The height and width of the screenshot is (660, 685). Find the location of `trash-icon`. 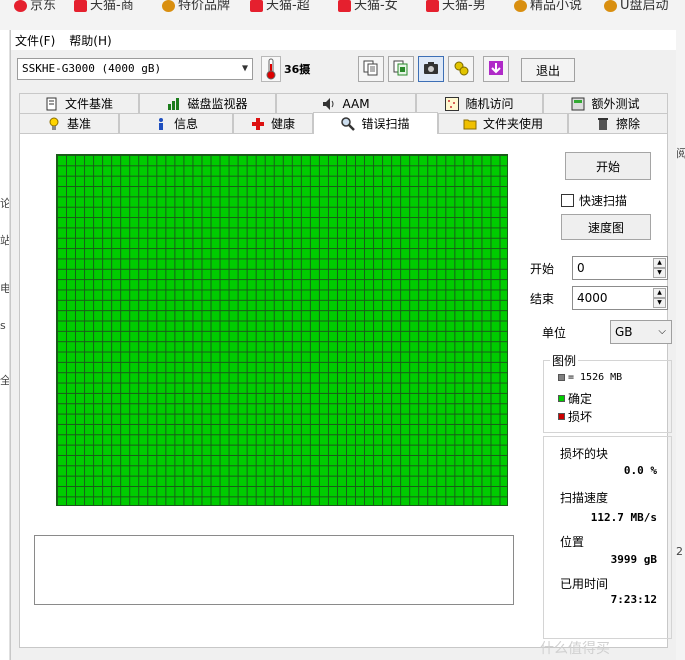

trash-icon is located at coordinates (603, 124).